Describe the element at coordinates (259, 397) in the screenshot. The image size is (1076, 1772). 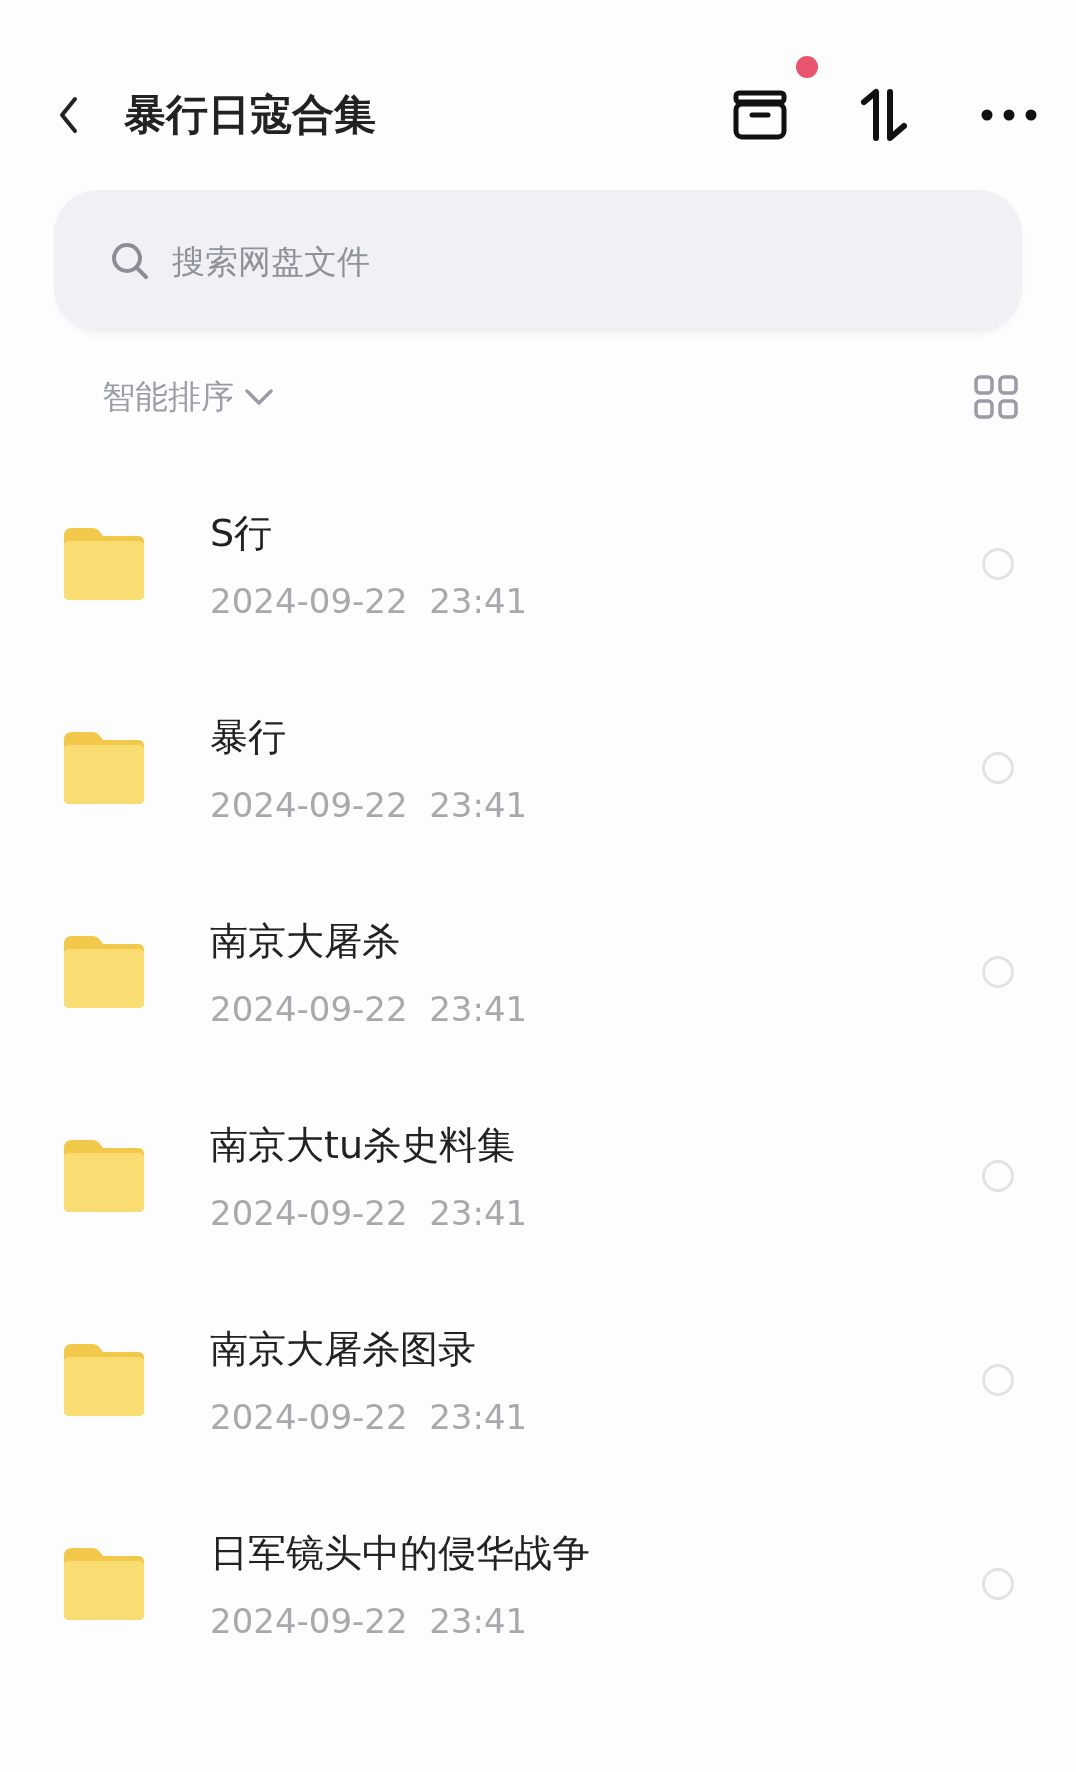
I see `chevron-icon` at that location.